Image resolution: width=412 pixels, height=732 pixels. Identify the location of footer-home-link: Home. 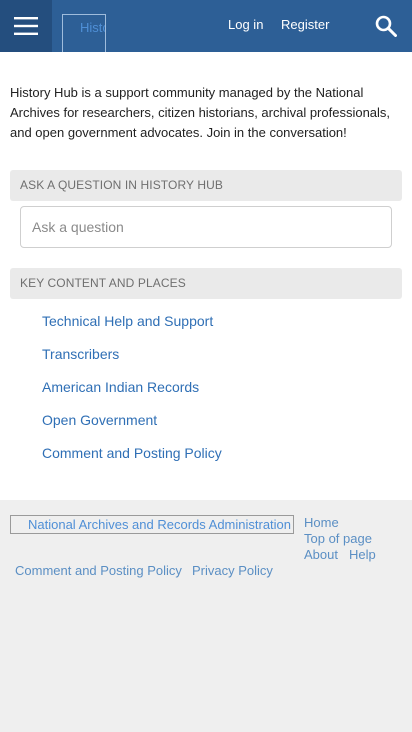
(321, 523).